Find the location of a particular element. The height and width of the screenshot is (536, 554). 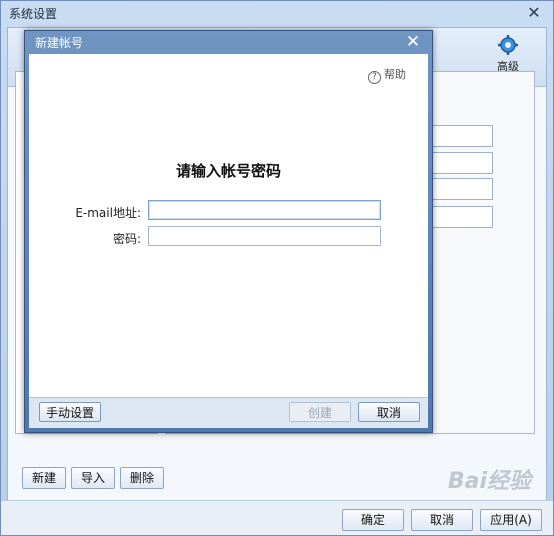

cancel-button: 取消 is located at coordinates (442, 520).